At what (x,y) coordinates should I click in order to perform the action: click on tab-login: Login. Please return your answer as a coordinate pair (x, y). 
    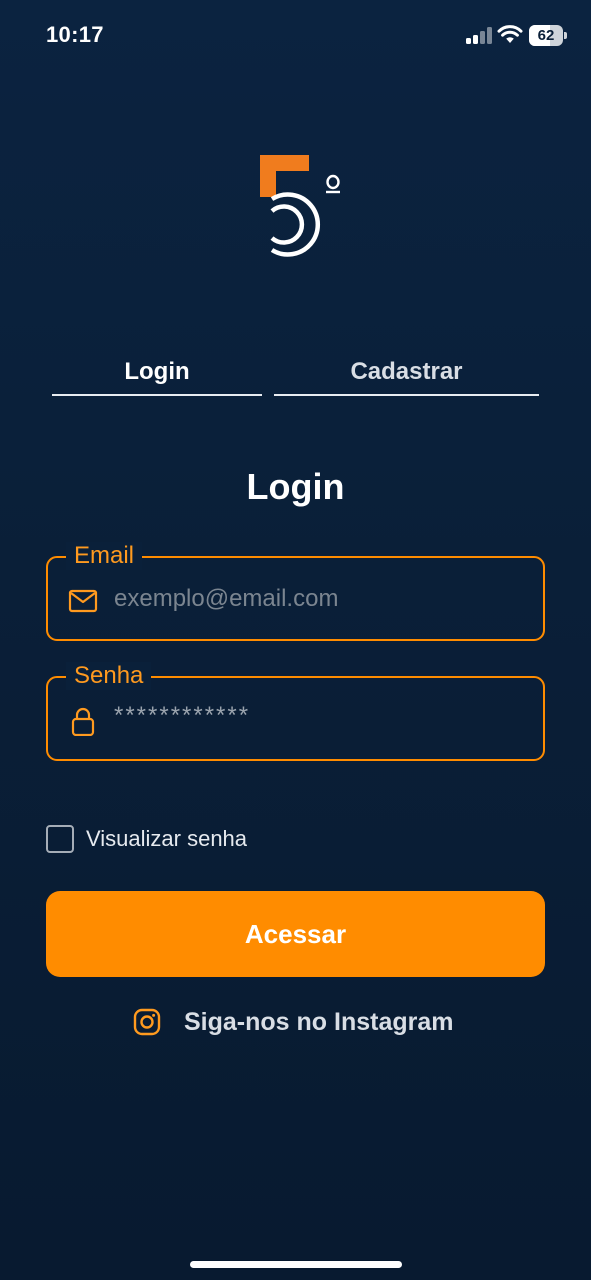
    Looking at the image, I should click on (157, 373).